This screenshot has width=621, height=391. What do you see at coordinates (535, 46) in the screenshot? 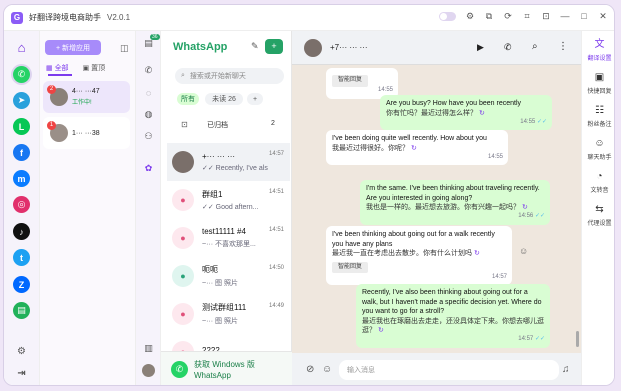
I see `search-chat-icon: ⌕` at bounding box center [535, 46].